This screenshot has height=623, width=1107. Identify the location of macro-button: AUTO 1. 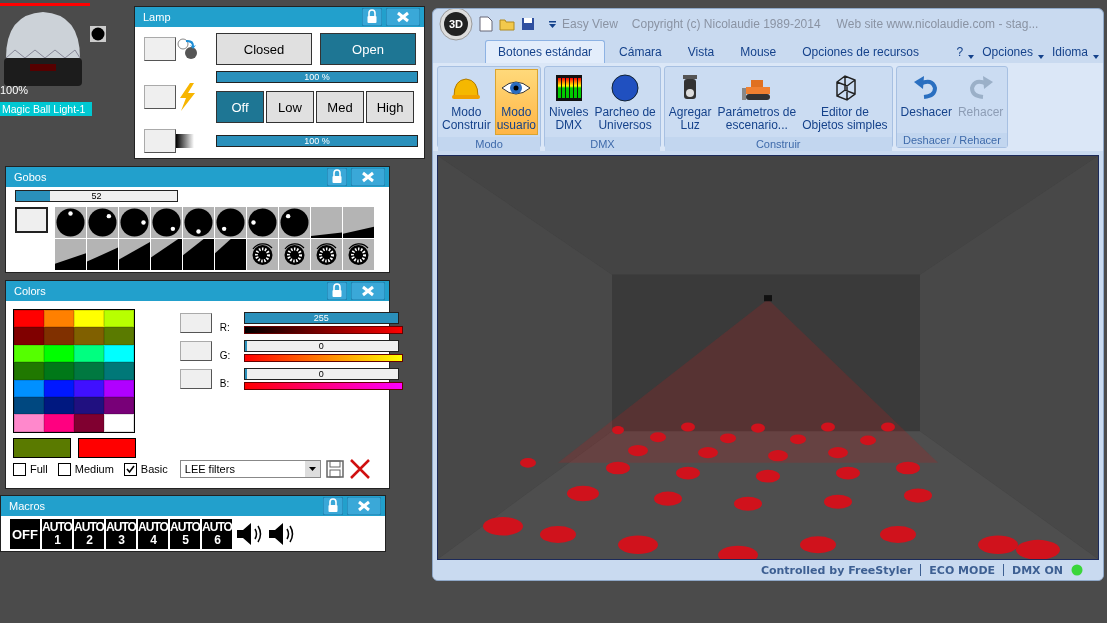
(57, 534).